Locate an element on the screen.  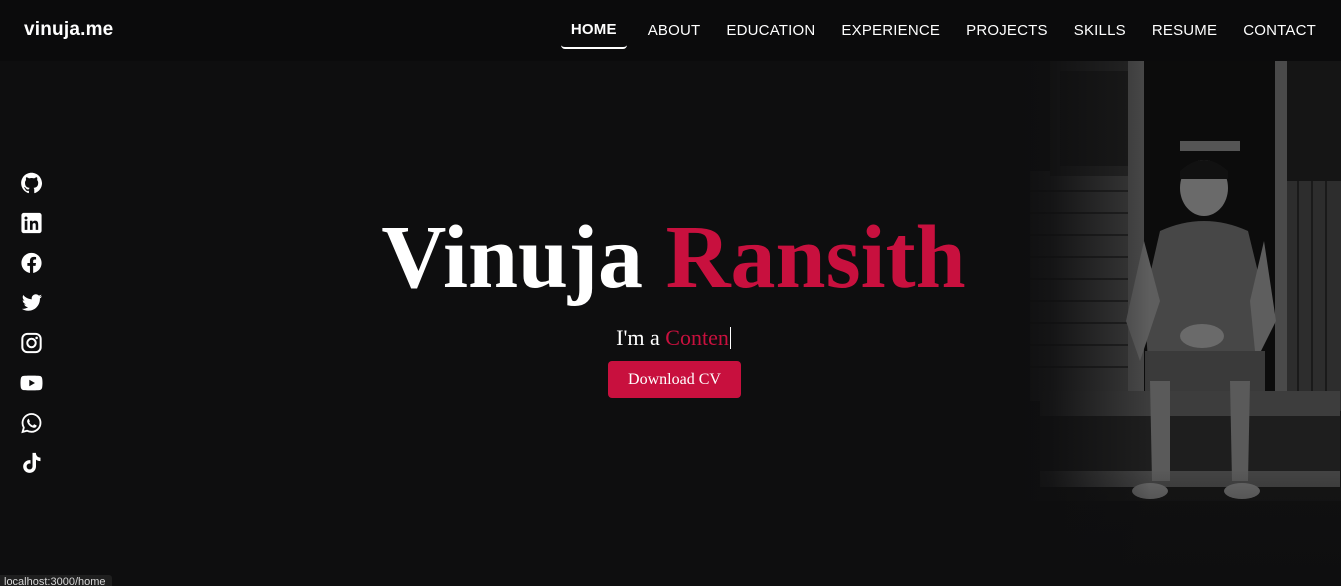
tiktok-icon is located at coordinates (31, 463).